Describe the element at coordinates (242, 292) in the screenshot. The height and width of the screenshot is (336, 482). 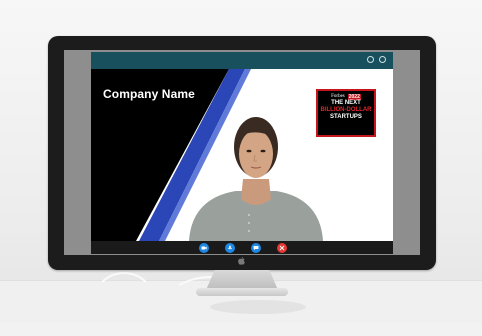
I see `monitor-stand-base` at that location.